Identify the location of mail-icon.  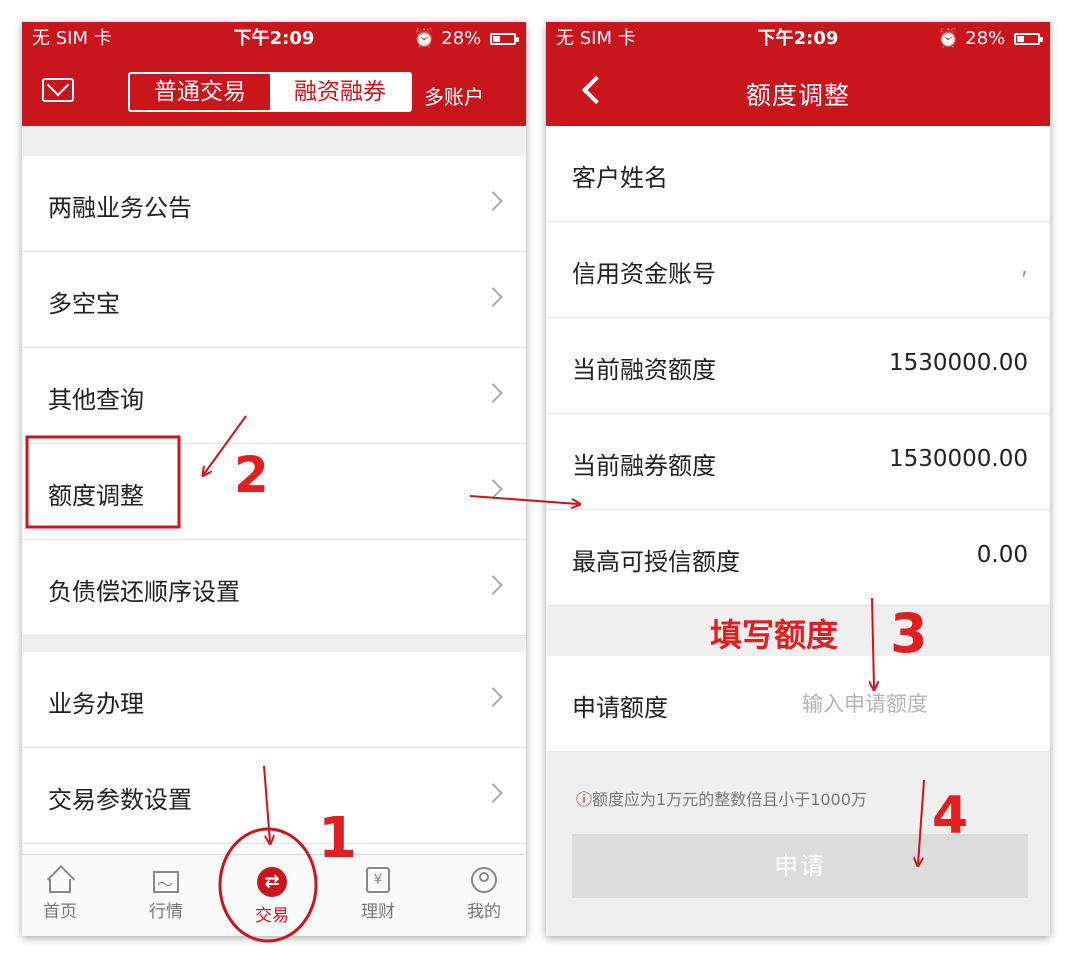
(58, 90).